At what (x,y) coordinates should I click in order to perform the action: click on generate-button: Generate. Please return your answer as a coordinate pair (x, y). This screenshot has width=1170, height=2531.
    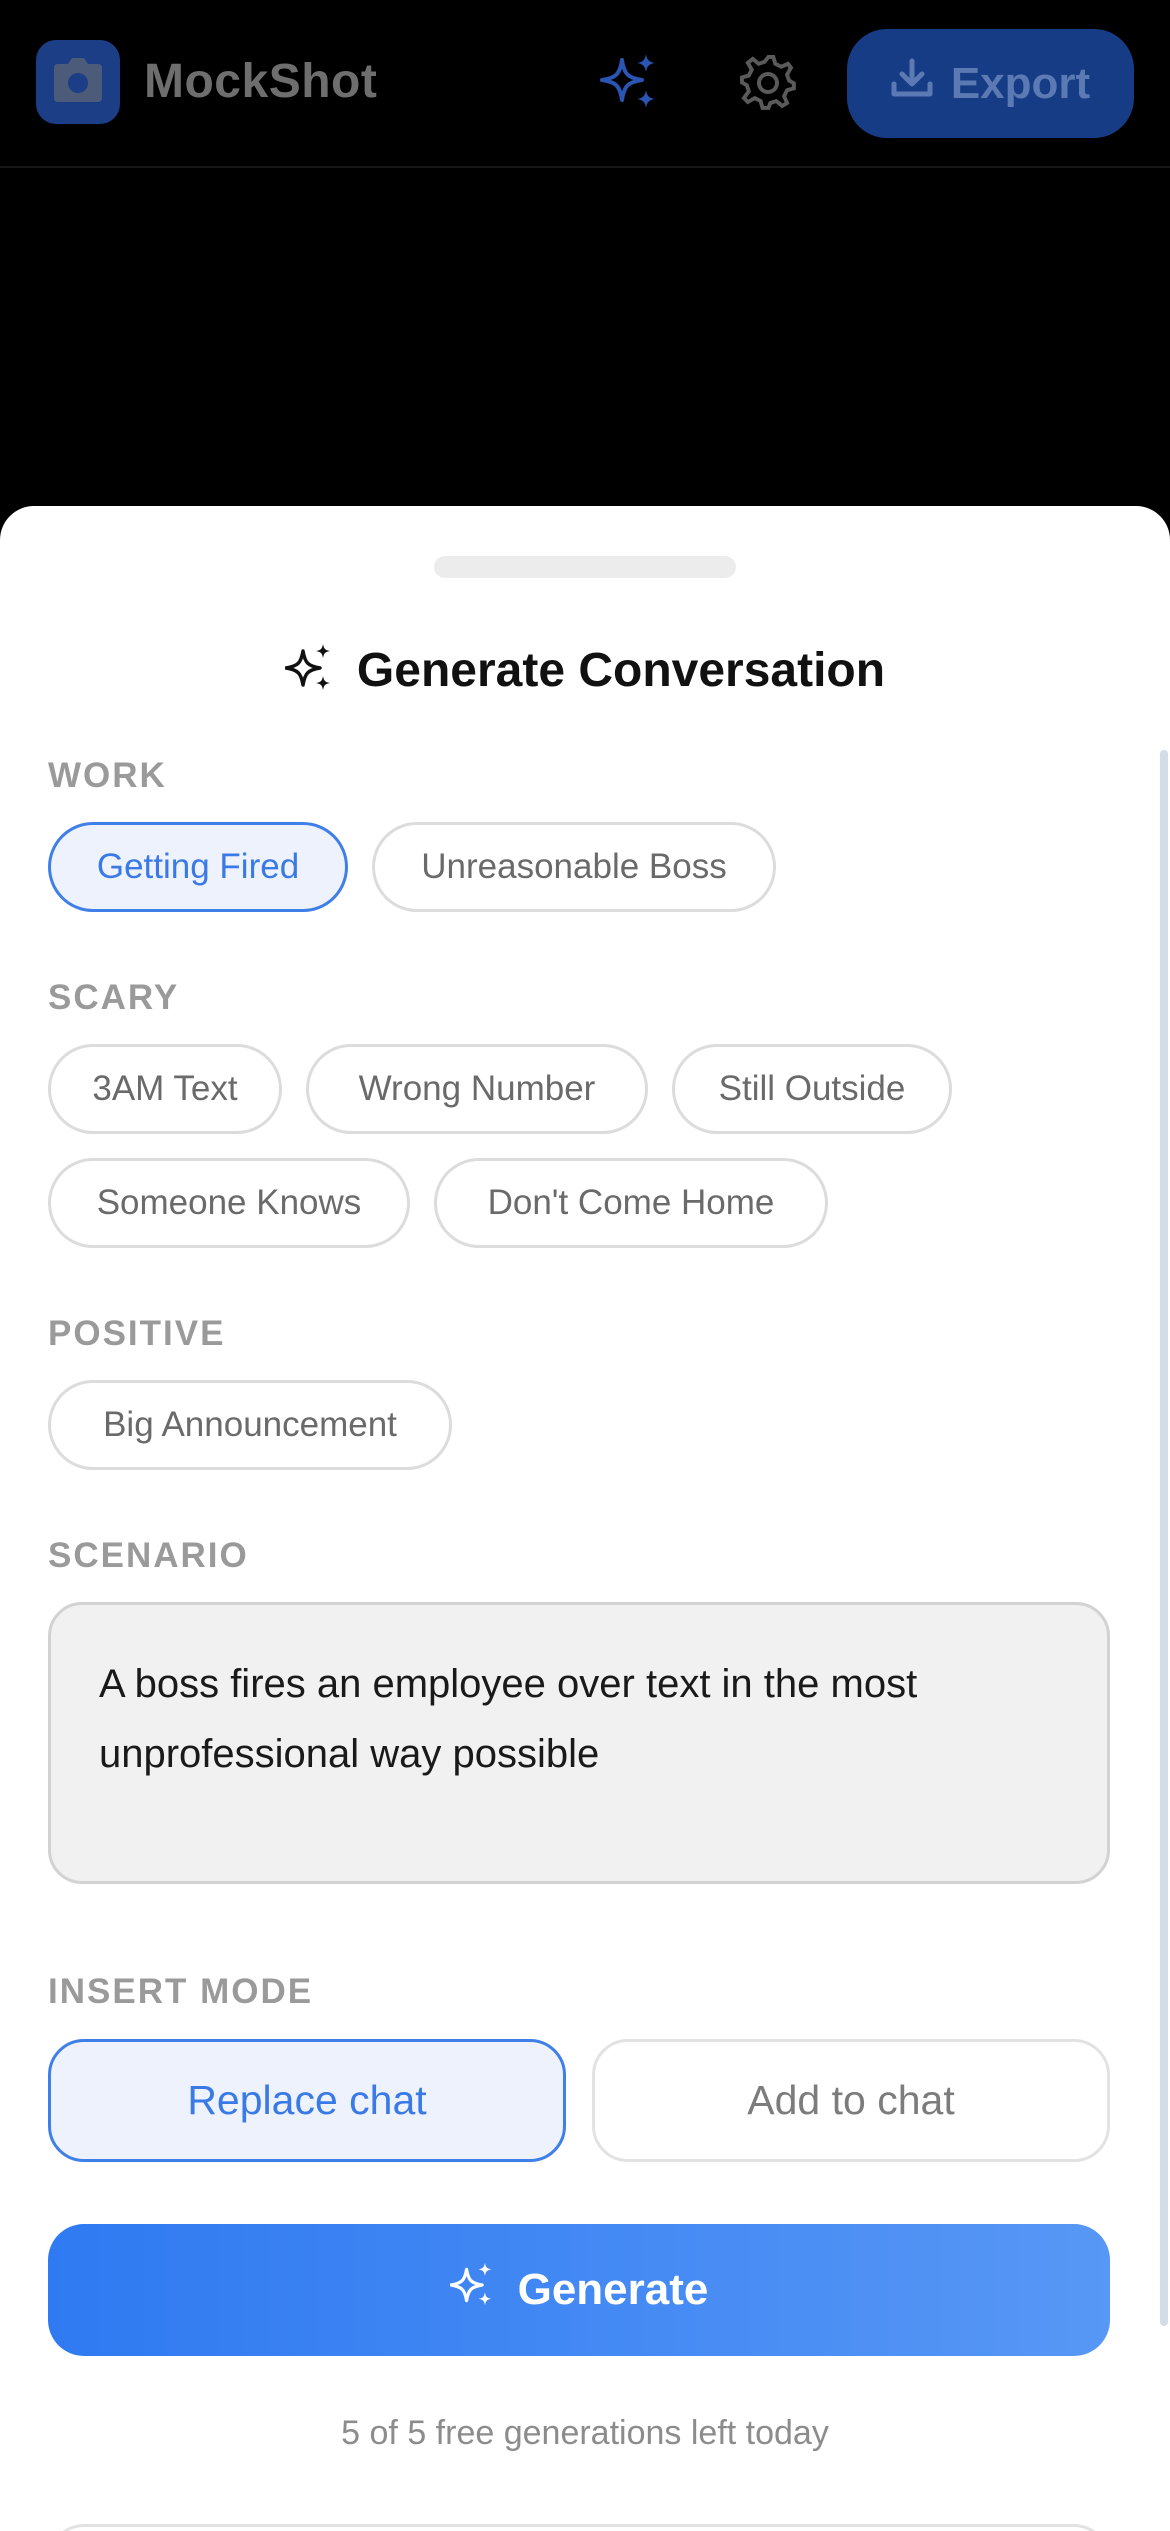
    Looking at the image, I should click on (579, 2290).